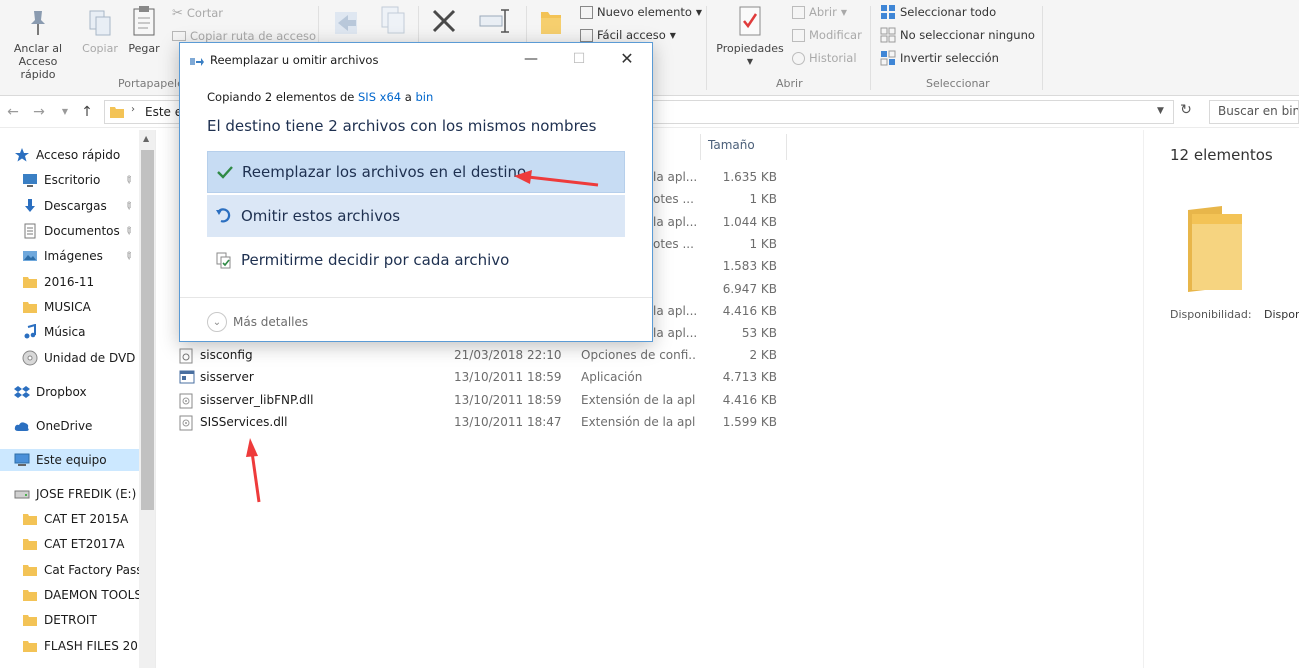  Describe the element at coordinates (938, 12) in the screenshot. I see `select-all-button: Seleccionar todo` at that location.